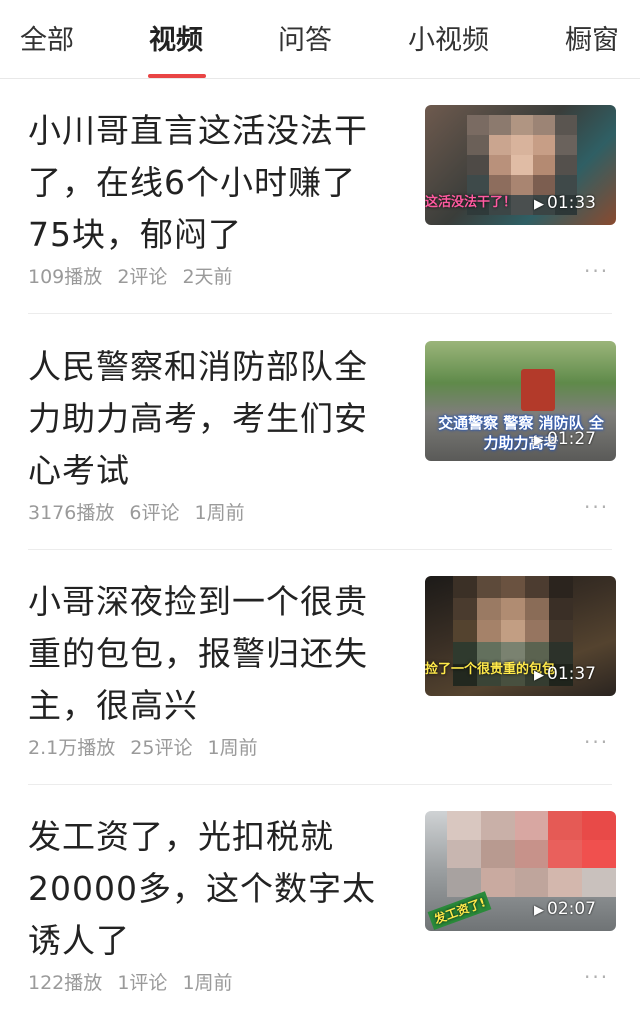  I want to click on video-thumbnail: 捡了一个很贵重的包包 ▶ 01:37, so click(520, 636).